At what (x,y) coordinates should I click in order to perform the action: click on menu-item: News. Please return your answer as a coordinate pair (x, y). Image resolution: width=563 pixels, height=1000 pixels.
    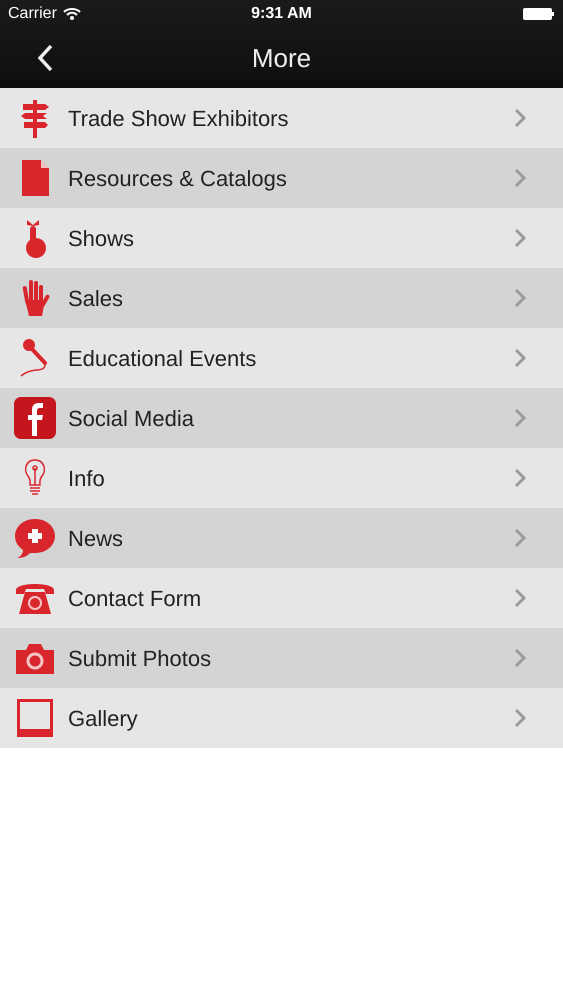
    Looking at the image, I should click on (281, 538).